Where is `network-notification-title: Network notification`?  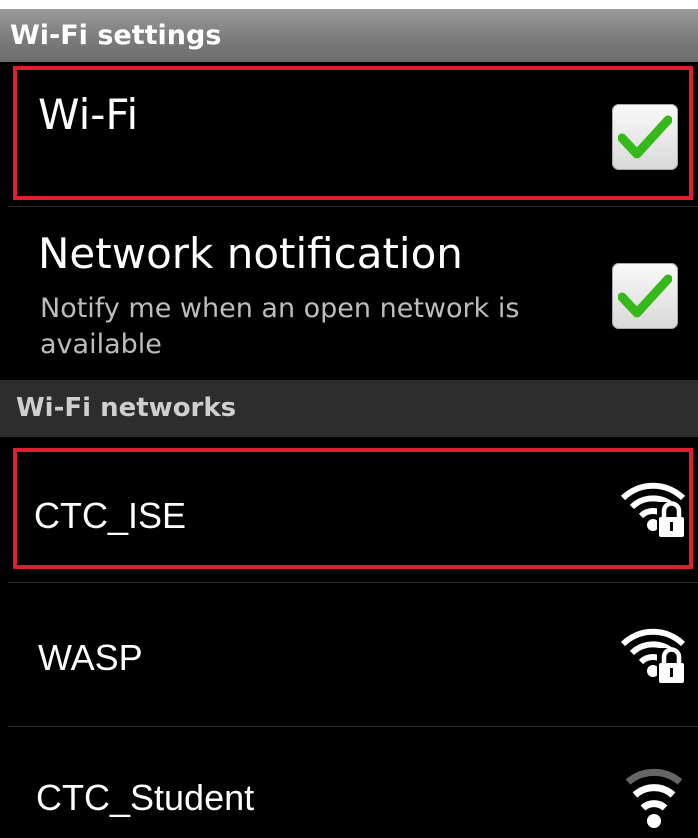 network-notification-title: Network notification is located at coordinates (250, 253).